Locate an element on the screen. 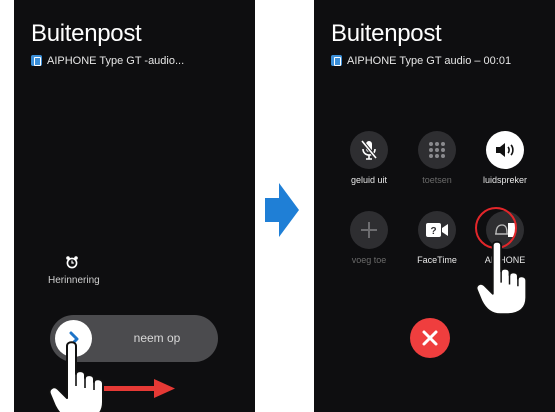 The width and height of the screenshot is (555, 412). speaker-icon is located at coordinates (505, 150).